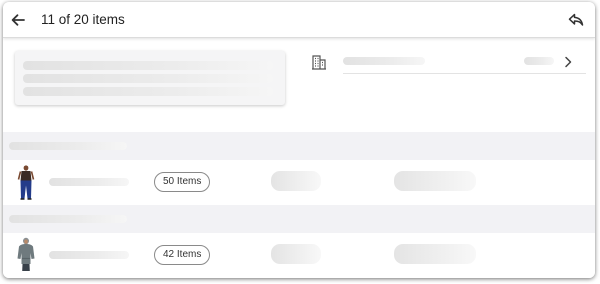  Describe the element at coordinates (26, 254) in the screenshot. I see `hoodie-product-thumbnail` at that location.